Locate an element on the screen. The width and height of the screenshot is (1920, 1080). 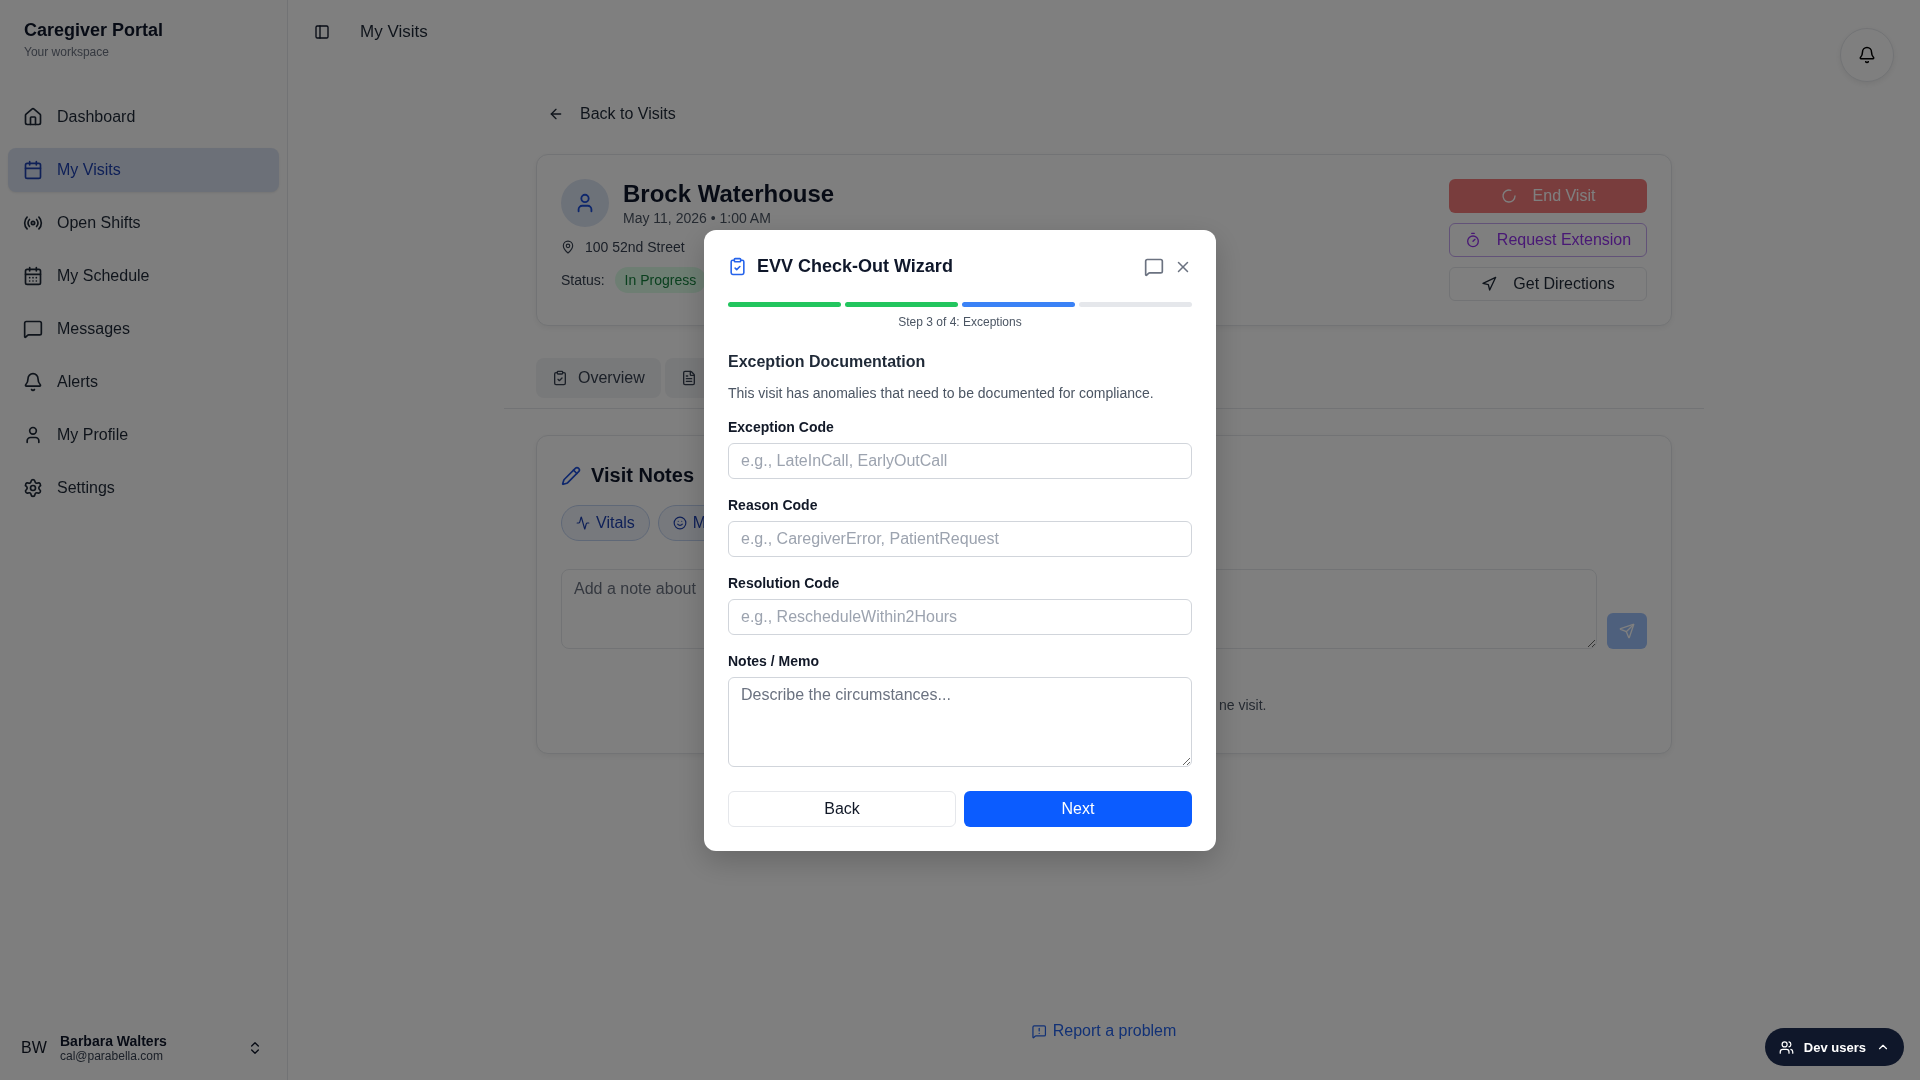
input-field: e.g., RescheduleWithin2Hours is located at coordinates (960, 616).